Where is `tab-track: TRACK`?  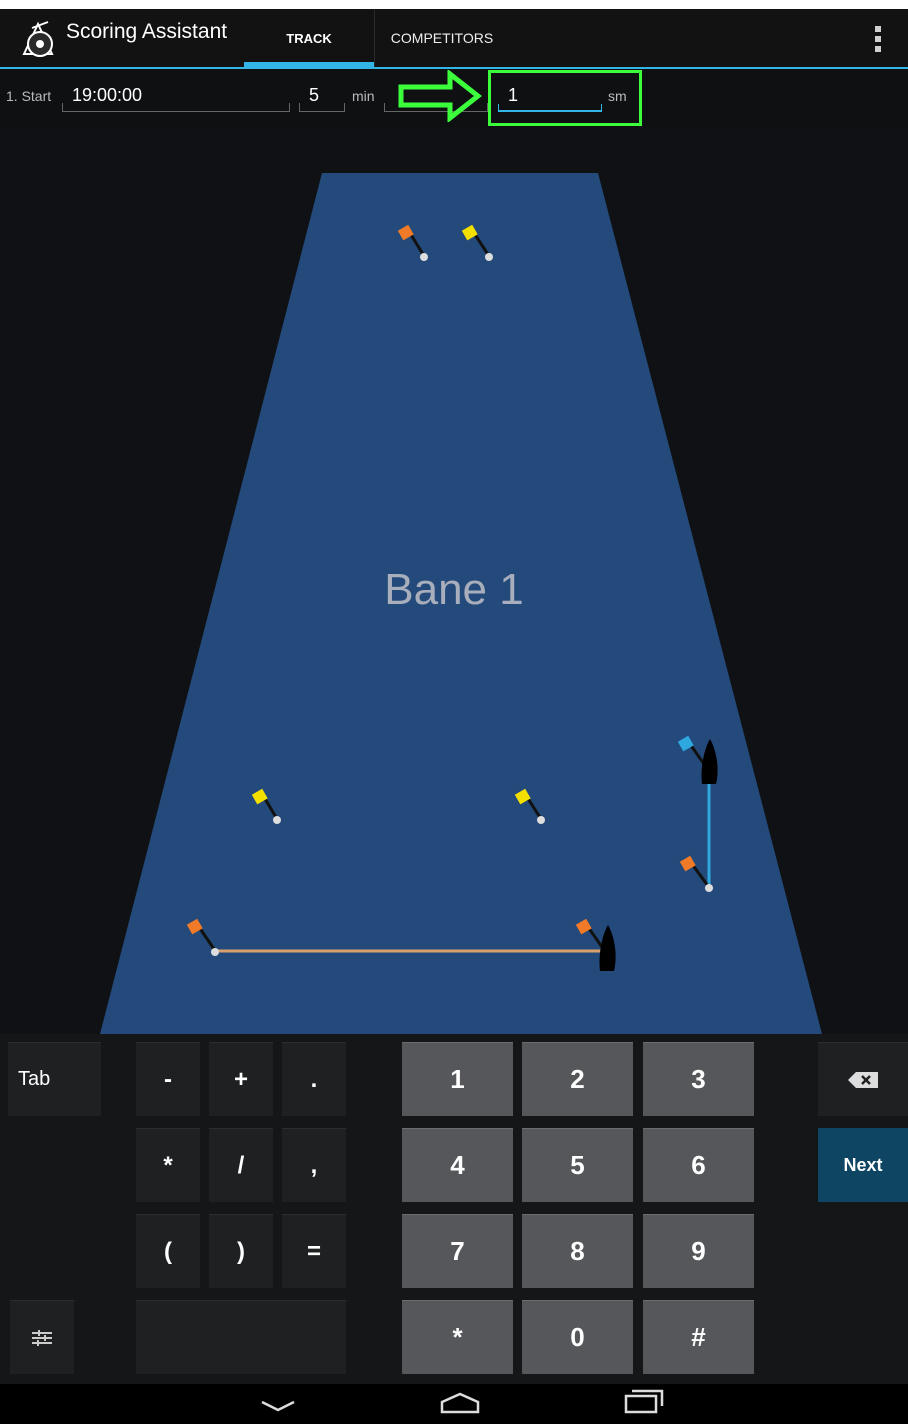
tab-track: TRACK is located at coordinates (309, 38).